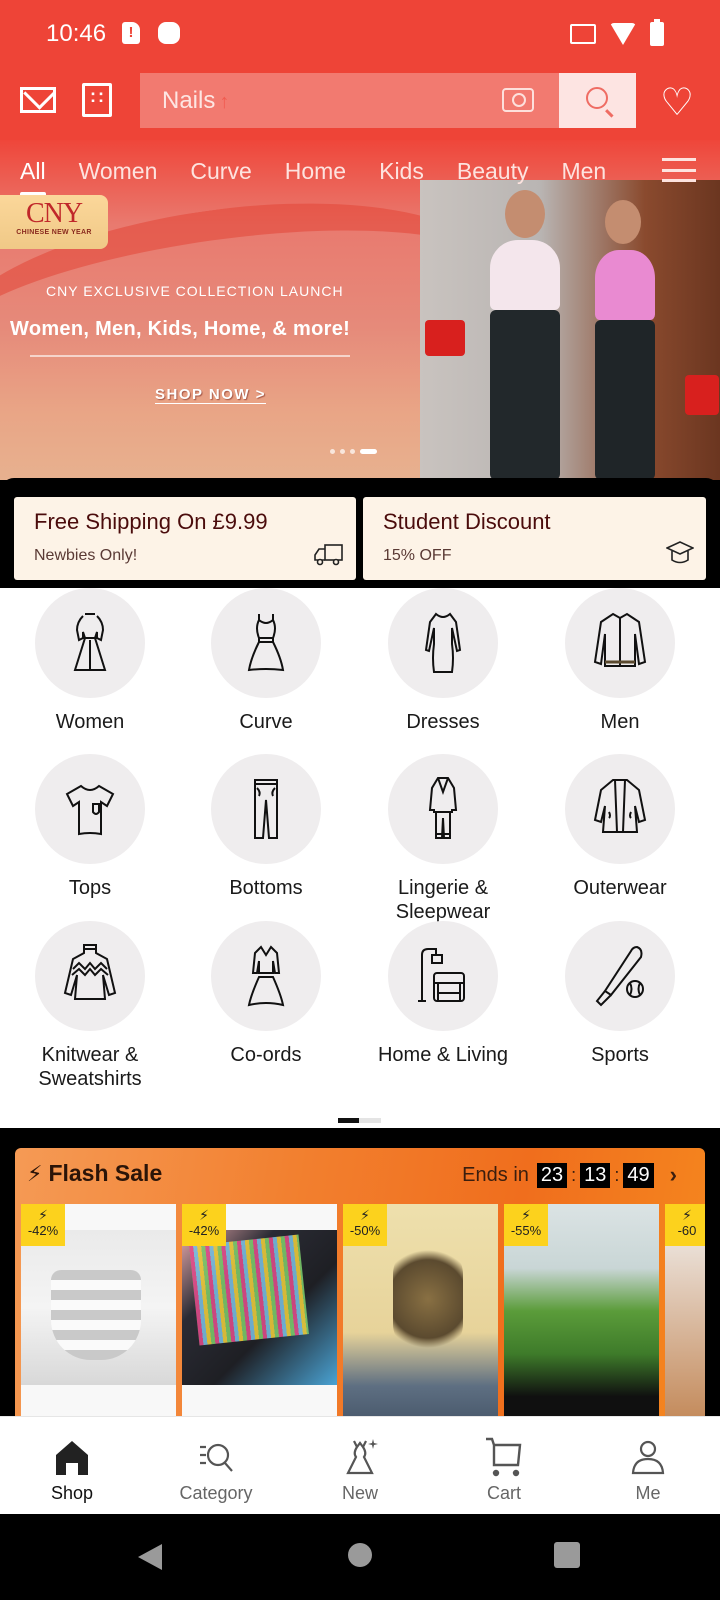 The image size is (720, 1600). I want to click on product-card: ⚡ -60, so click(685, 1311).